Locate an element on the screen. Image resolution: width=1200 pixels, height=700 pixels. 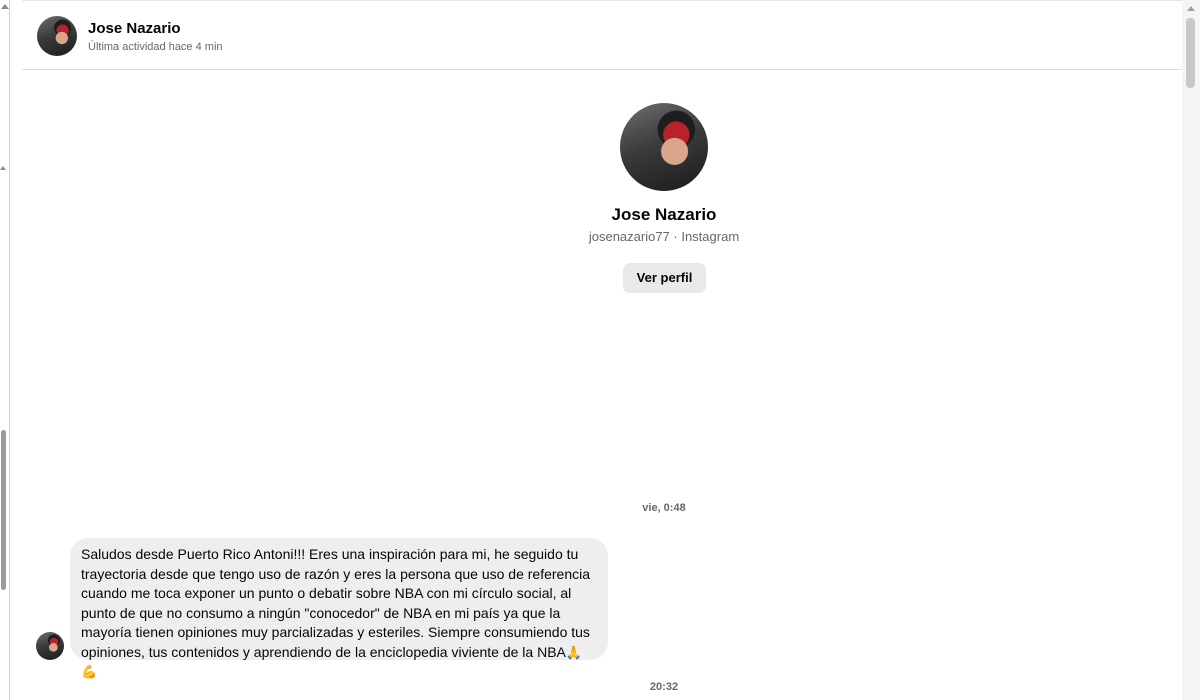
profile-subtitle: josenazario77 · Instagram is located at coordinates (664, 236).